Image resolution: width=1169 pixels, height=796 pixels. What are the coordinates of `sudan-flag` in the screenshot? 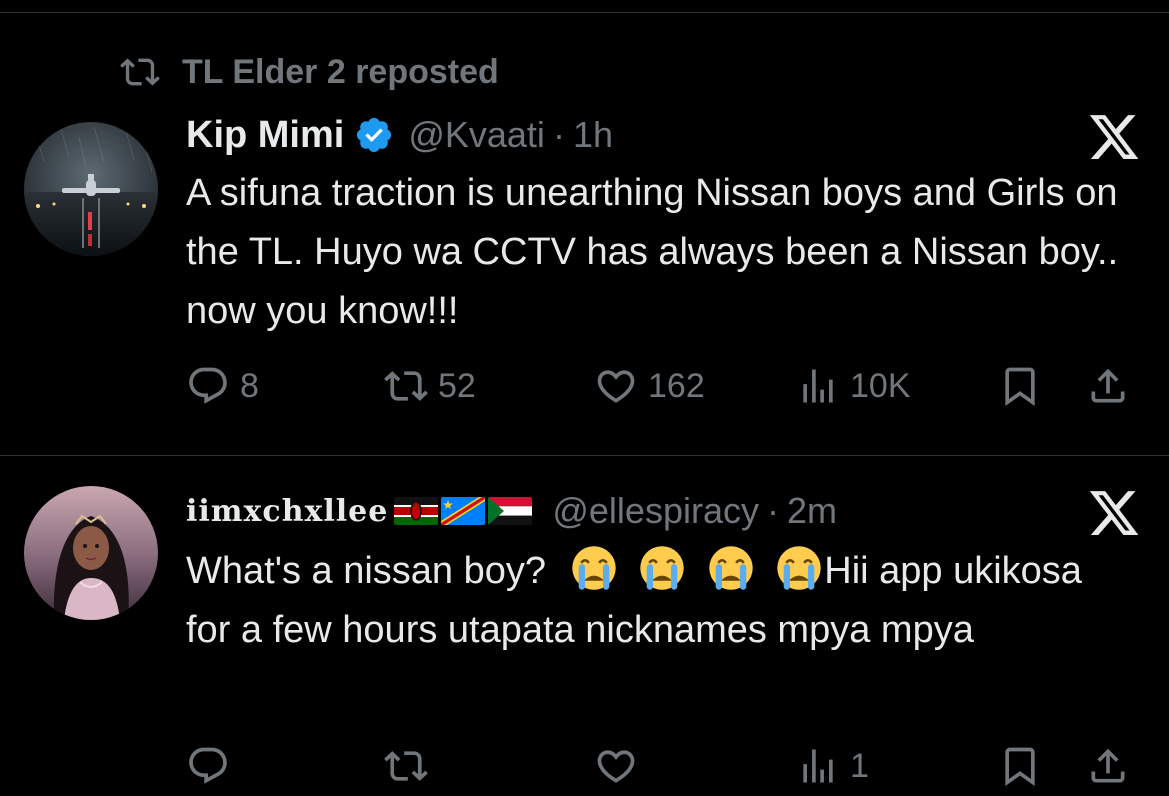 It's located at (510, 511).